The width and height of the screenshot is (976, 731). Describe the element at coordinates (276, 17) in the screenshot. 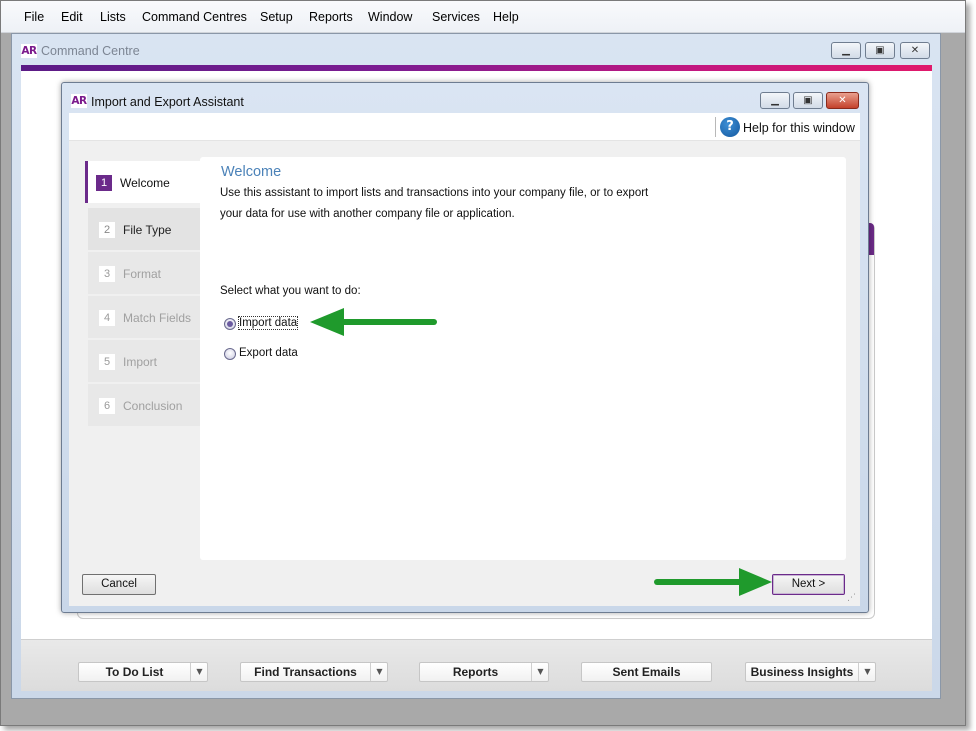

I see `menu-setup: Setup` at that location.